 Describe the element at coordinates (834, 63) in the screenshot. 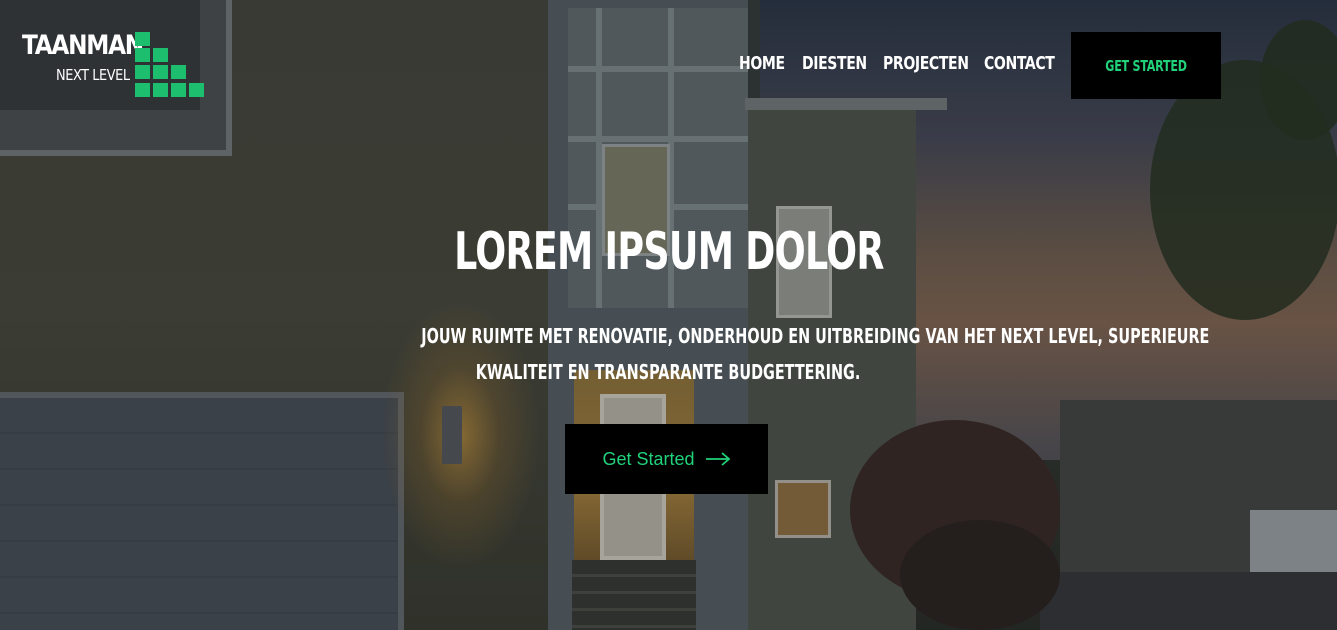

I see `nav-link-diensten: DIESTEN` at that location.